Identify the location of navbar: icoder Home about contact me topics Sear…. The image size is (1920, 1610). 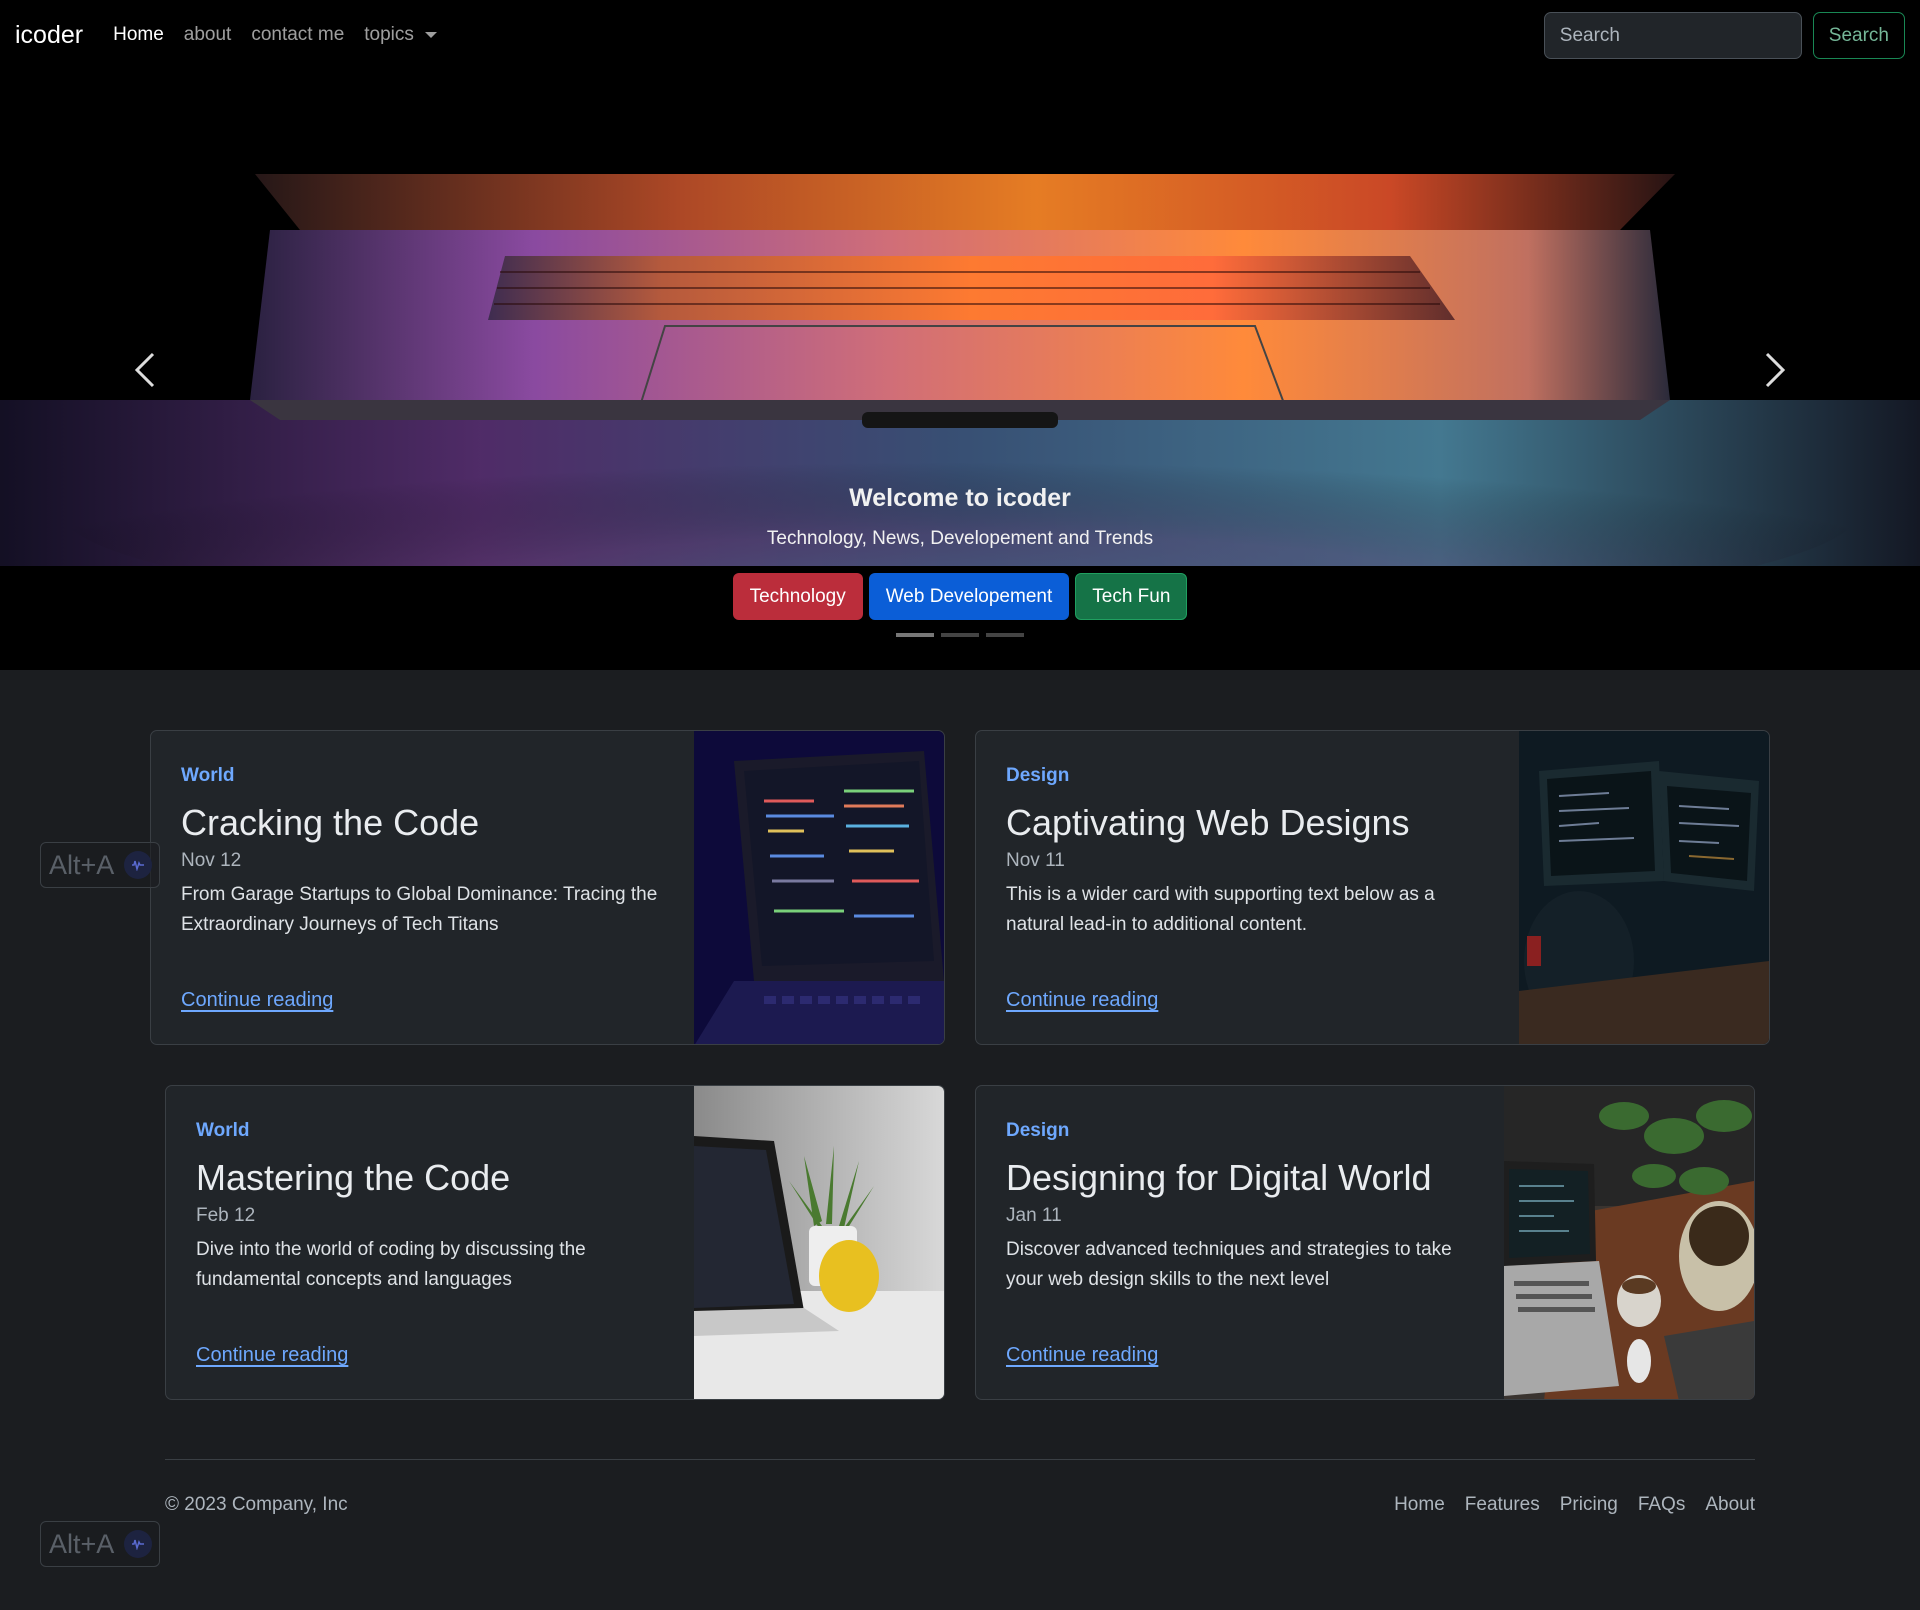
(960, 35).